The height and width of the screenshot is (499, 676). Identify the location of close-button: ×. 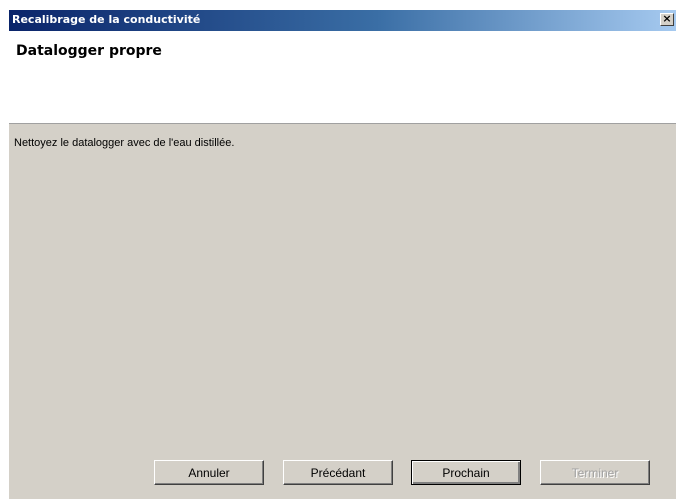
(667, 19).